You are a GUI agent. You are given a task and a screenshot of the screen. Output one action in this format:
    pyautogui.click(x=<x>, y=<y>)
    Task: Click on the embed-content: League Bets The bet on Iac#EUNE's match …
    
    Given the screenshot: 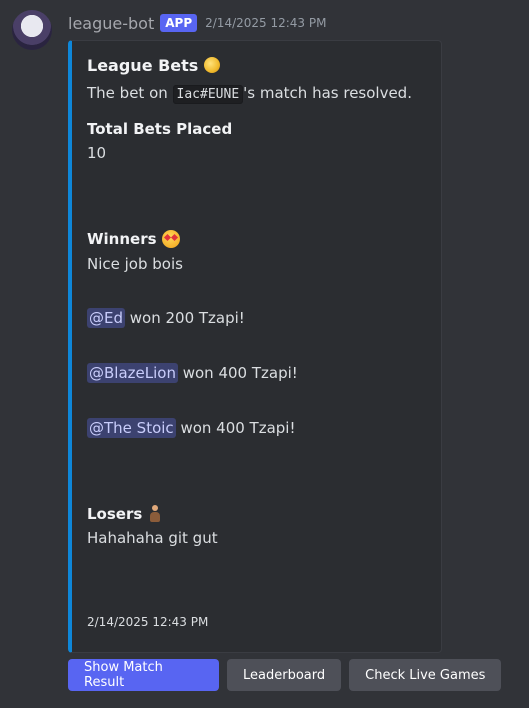 What is the action you would take?
    pyautogui.click(x=258, y=79)
    